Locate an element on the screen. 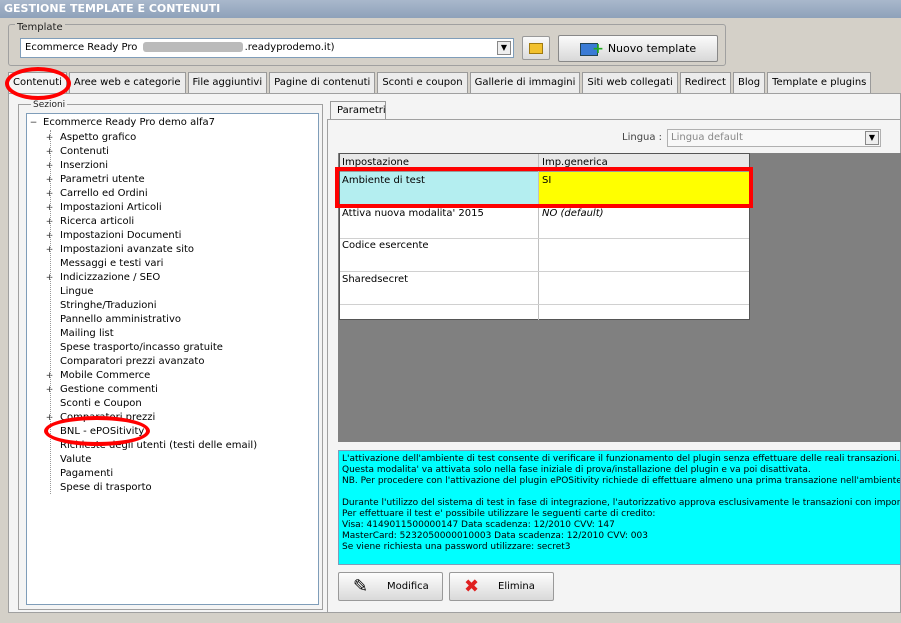 The height and width of the screenshot is (623, 901). tree-item: Sconti e Coupon is located at coordinates (93, 404).